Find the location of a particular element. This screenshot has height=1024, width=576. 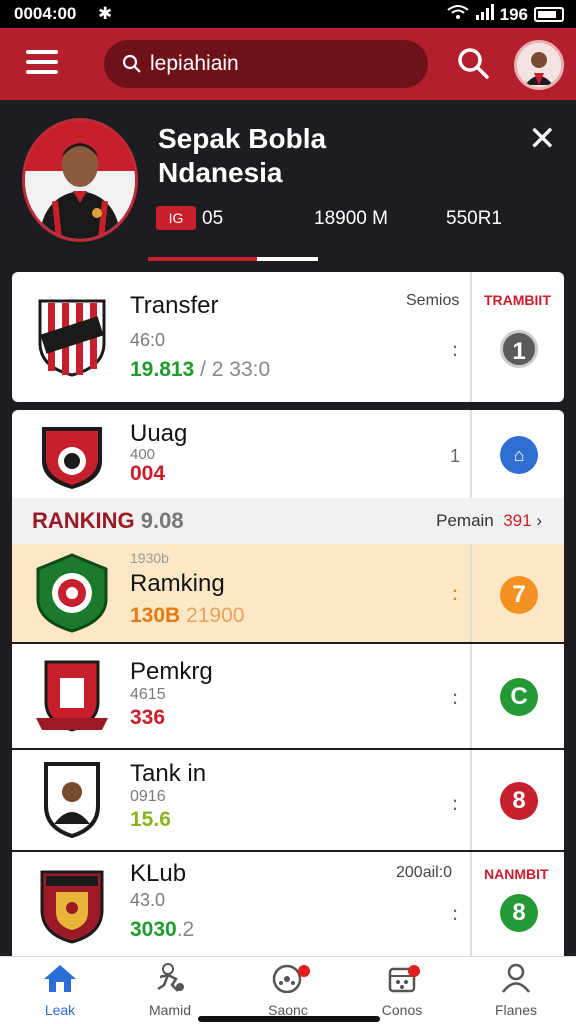

nav-item-leak: Leak is located at coordinates (60, 990).